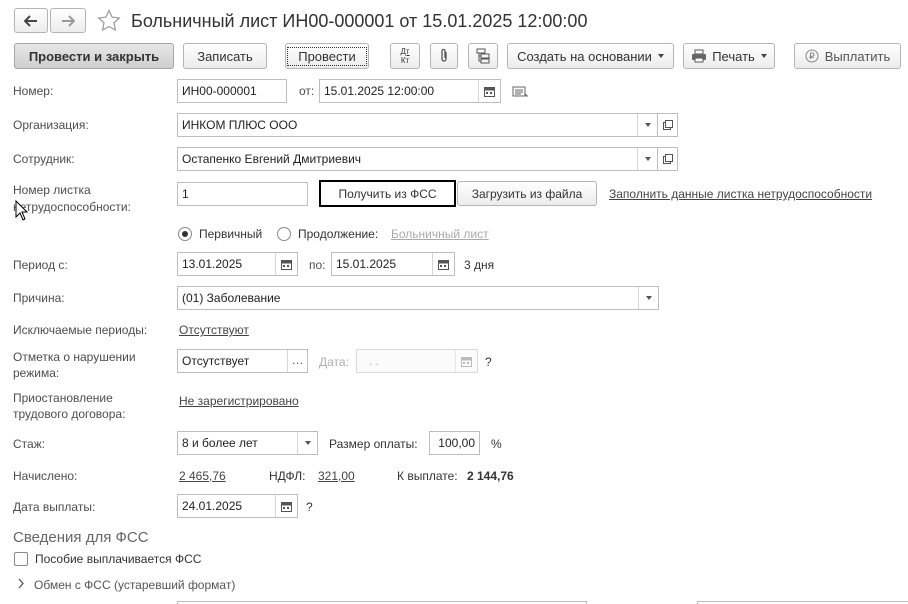 Image resolution: width=908 pixels, height=604 pixels. Describe the element at coordinates (699, 56) in the screenshot. I see `printer-icon` at that location.